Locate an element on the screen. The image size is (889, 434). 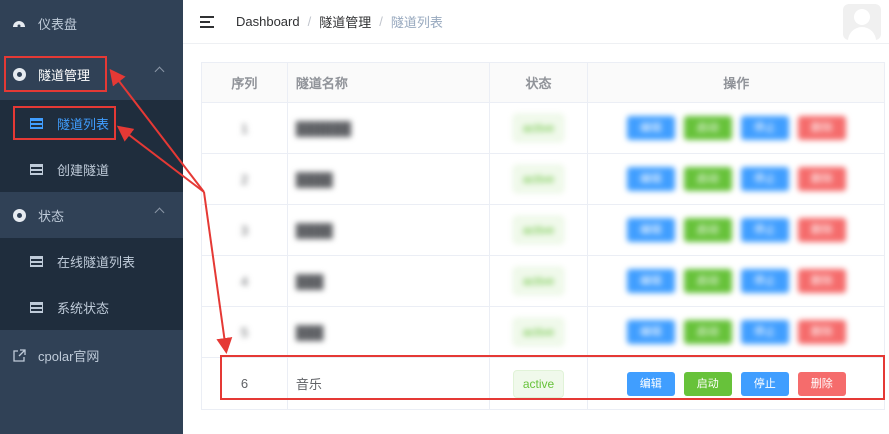
row-index: 5 is located at coordinates (245, 332).